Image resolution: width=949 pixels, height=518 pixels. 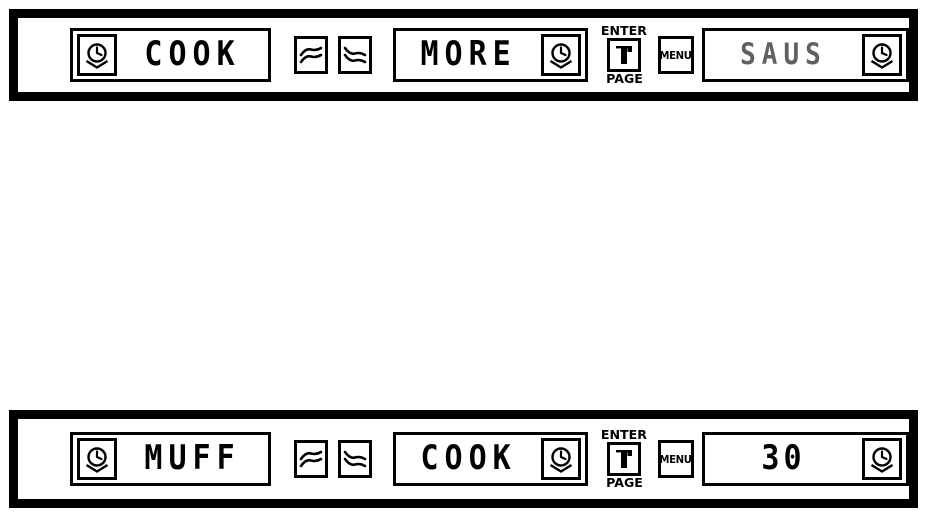 I want to click on display-left-top: COOK, so click(x=171, y=55).